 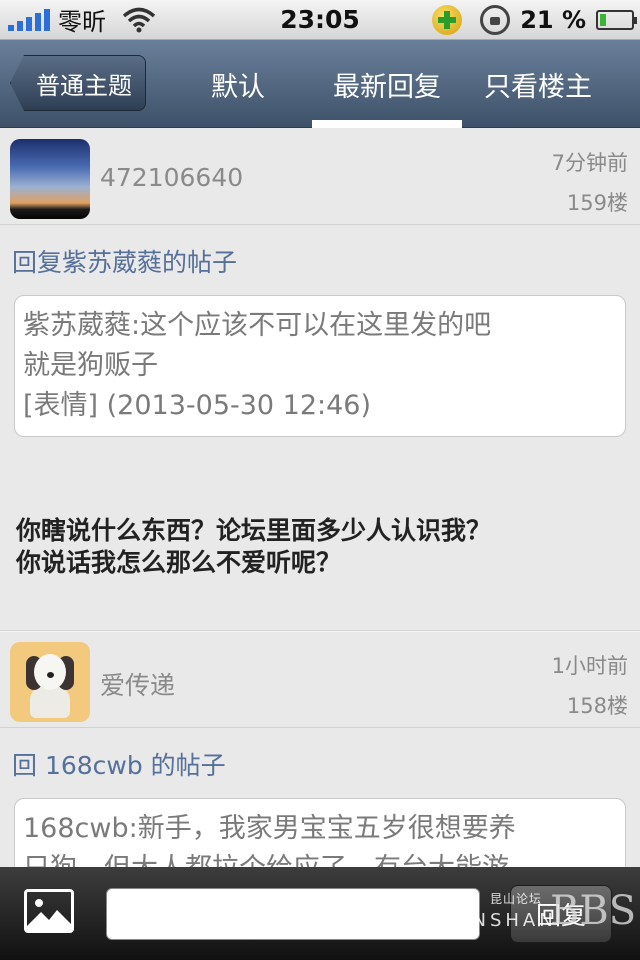 What do you see at coordinates (320, 260) in the screenshot?
I see `reply-title: 回复紫苏葳蕤的帖子` at bounding box center [320, 260].